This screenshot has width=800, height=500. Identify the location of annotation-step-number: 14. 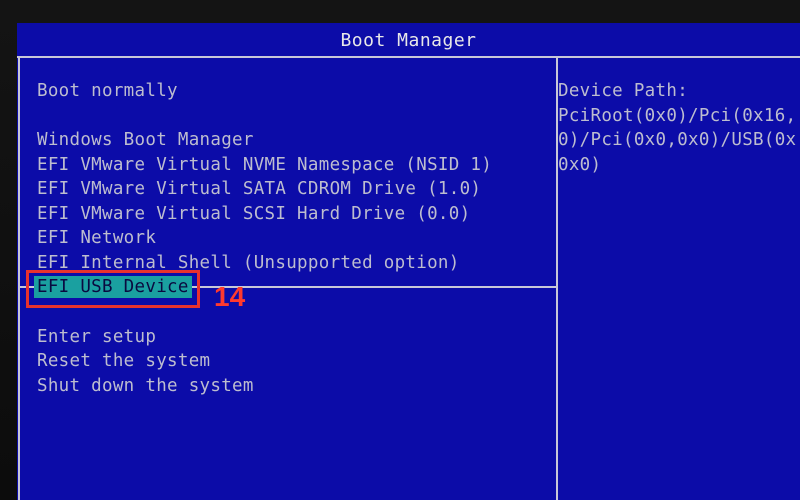
(230, 296).